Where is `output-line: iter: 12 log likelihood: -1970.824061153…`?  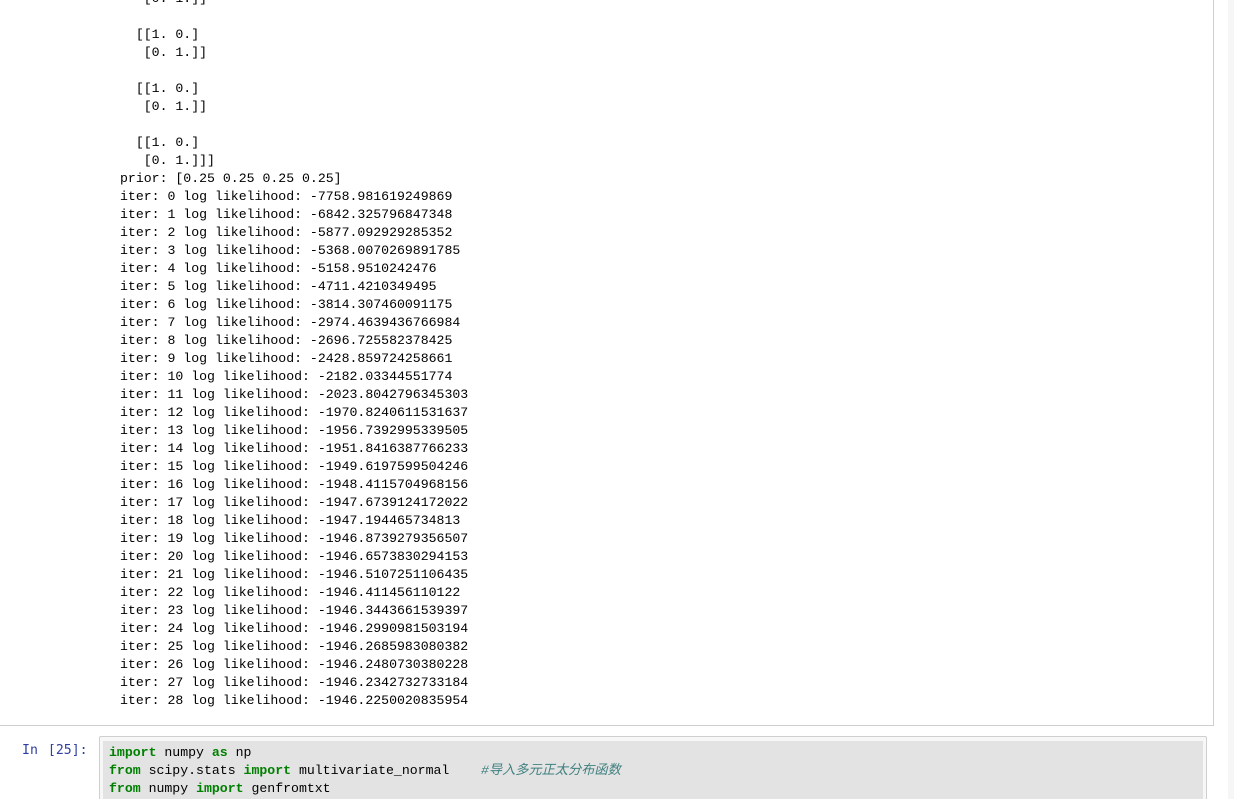 output-line: iter: 12 log likelihood: -1970.824061153… is located at coordinates (294, 412).